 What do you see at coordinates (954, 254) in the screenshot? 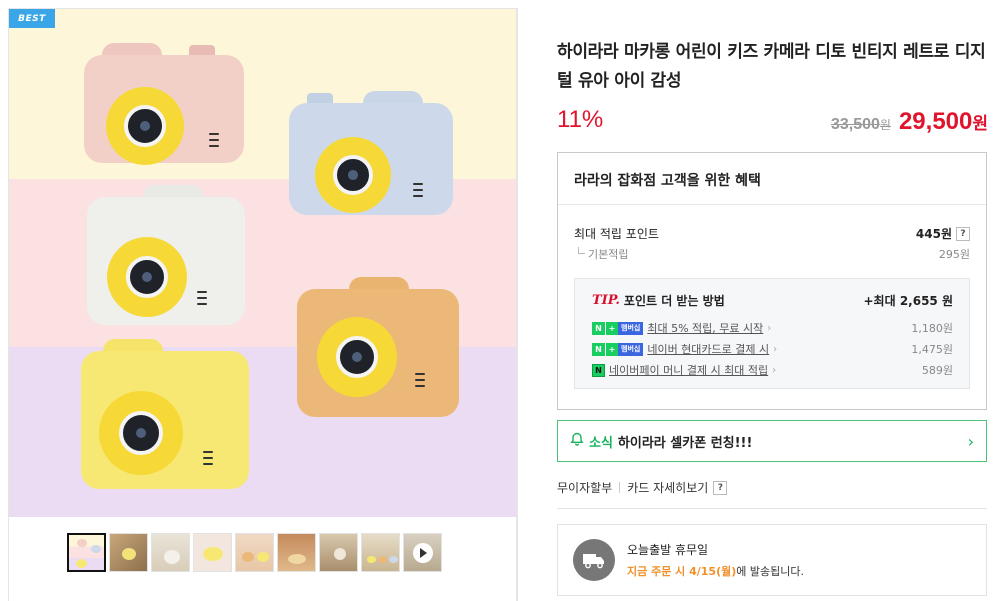
I see `base-point-value: 295원` at bounding box center [954, 254].